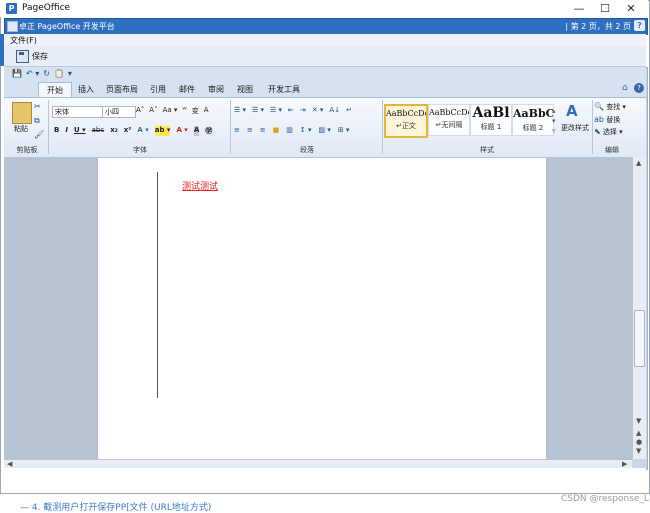 The width and height of the screenshot is (650, 513). Describe the element at coordinates (196, 131) in the screenshot. I see `char-shading-button: A` at that location.